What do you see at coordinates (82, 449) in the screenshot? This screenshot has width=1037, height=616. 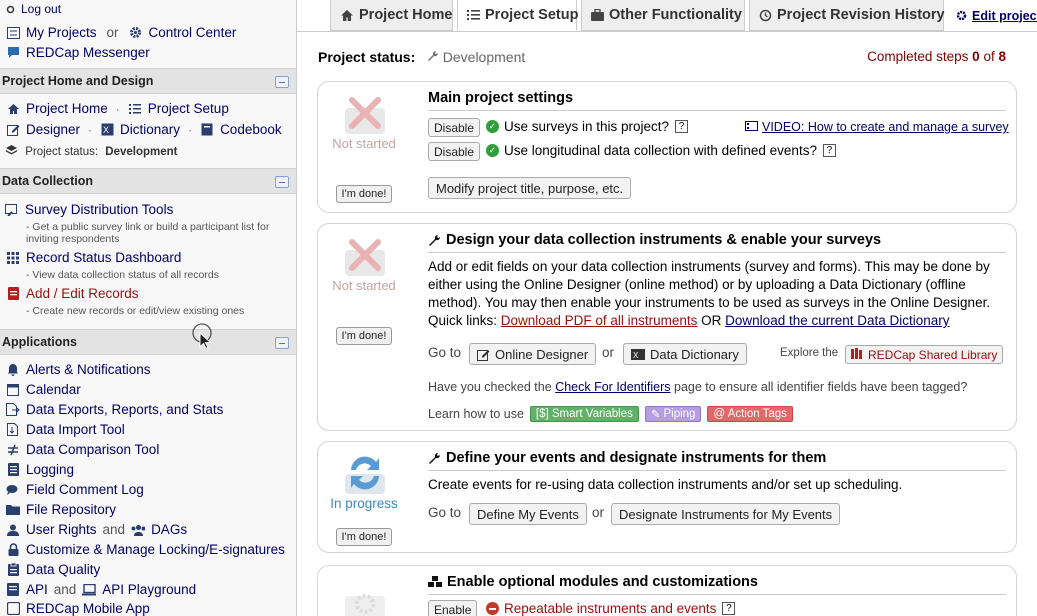 I see `app-data-comparison: Data Comparison Tool` at bounding box center [82, 449].